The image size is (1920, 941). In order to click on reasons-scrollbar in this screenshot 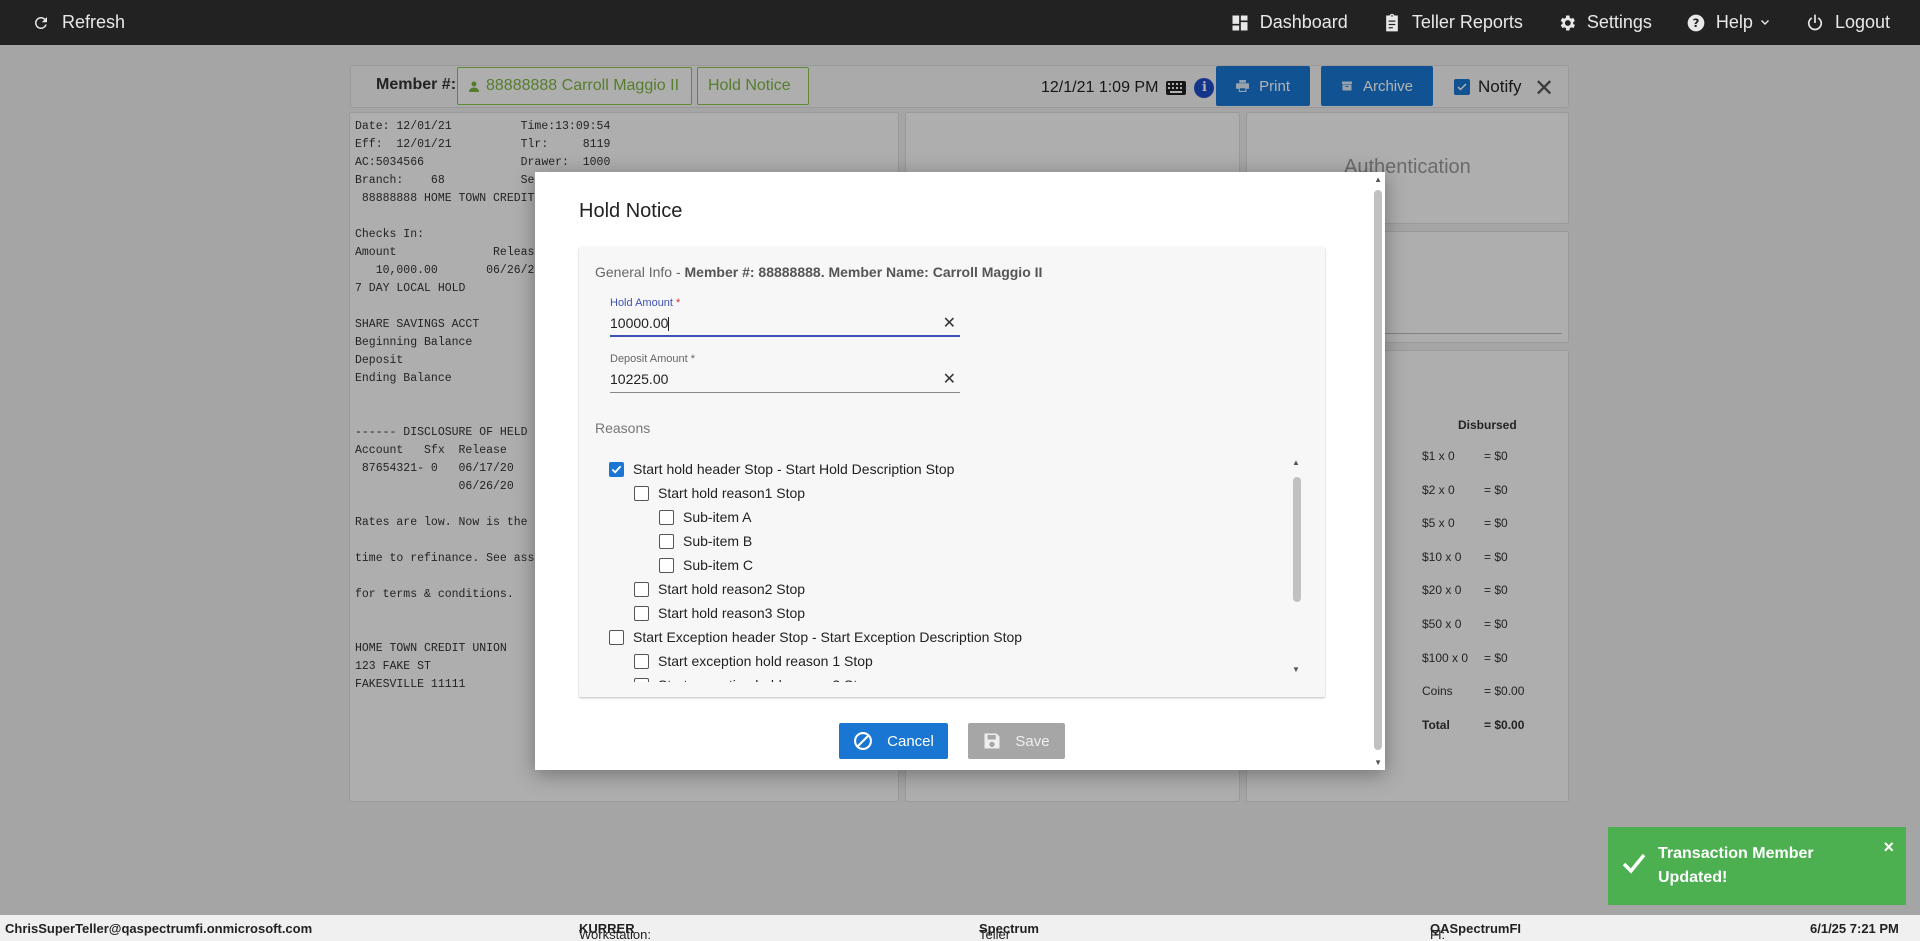, I will do `click(1297, 539)`.